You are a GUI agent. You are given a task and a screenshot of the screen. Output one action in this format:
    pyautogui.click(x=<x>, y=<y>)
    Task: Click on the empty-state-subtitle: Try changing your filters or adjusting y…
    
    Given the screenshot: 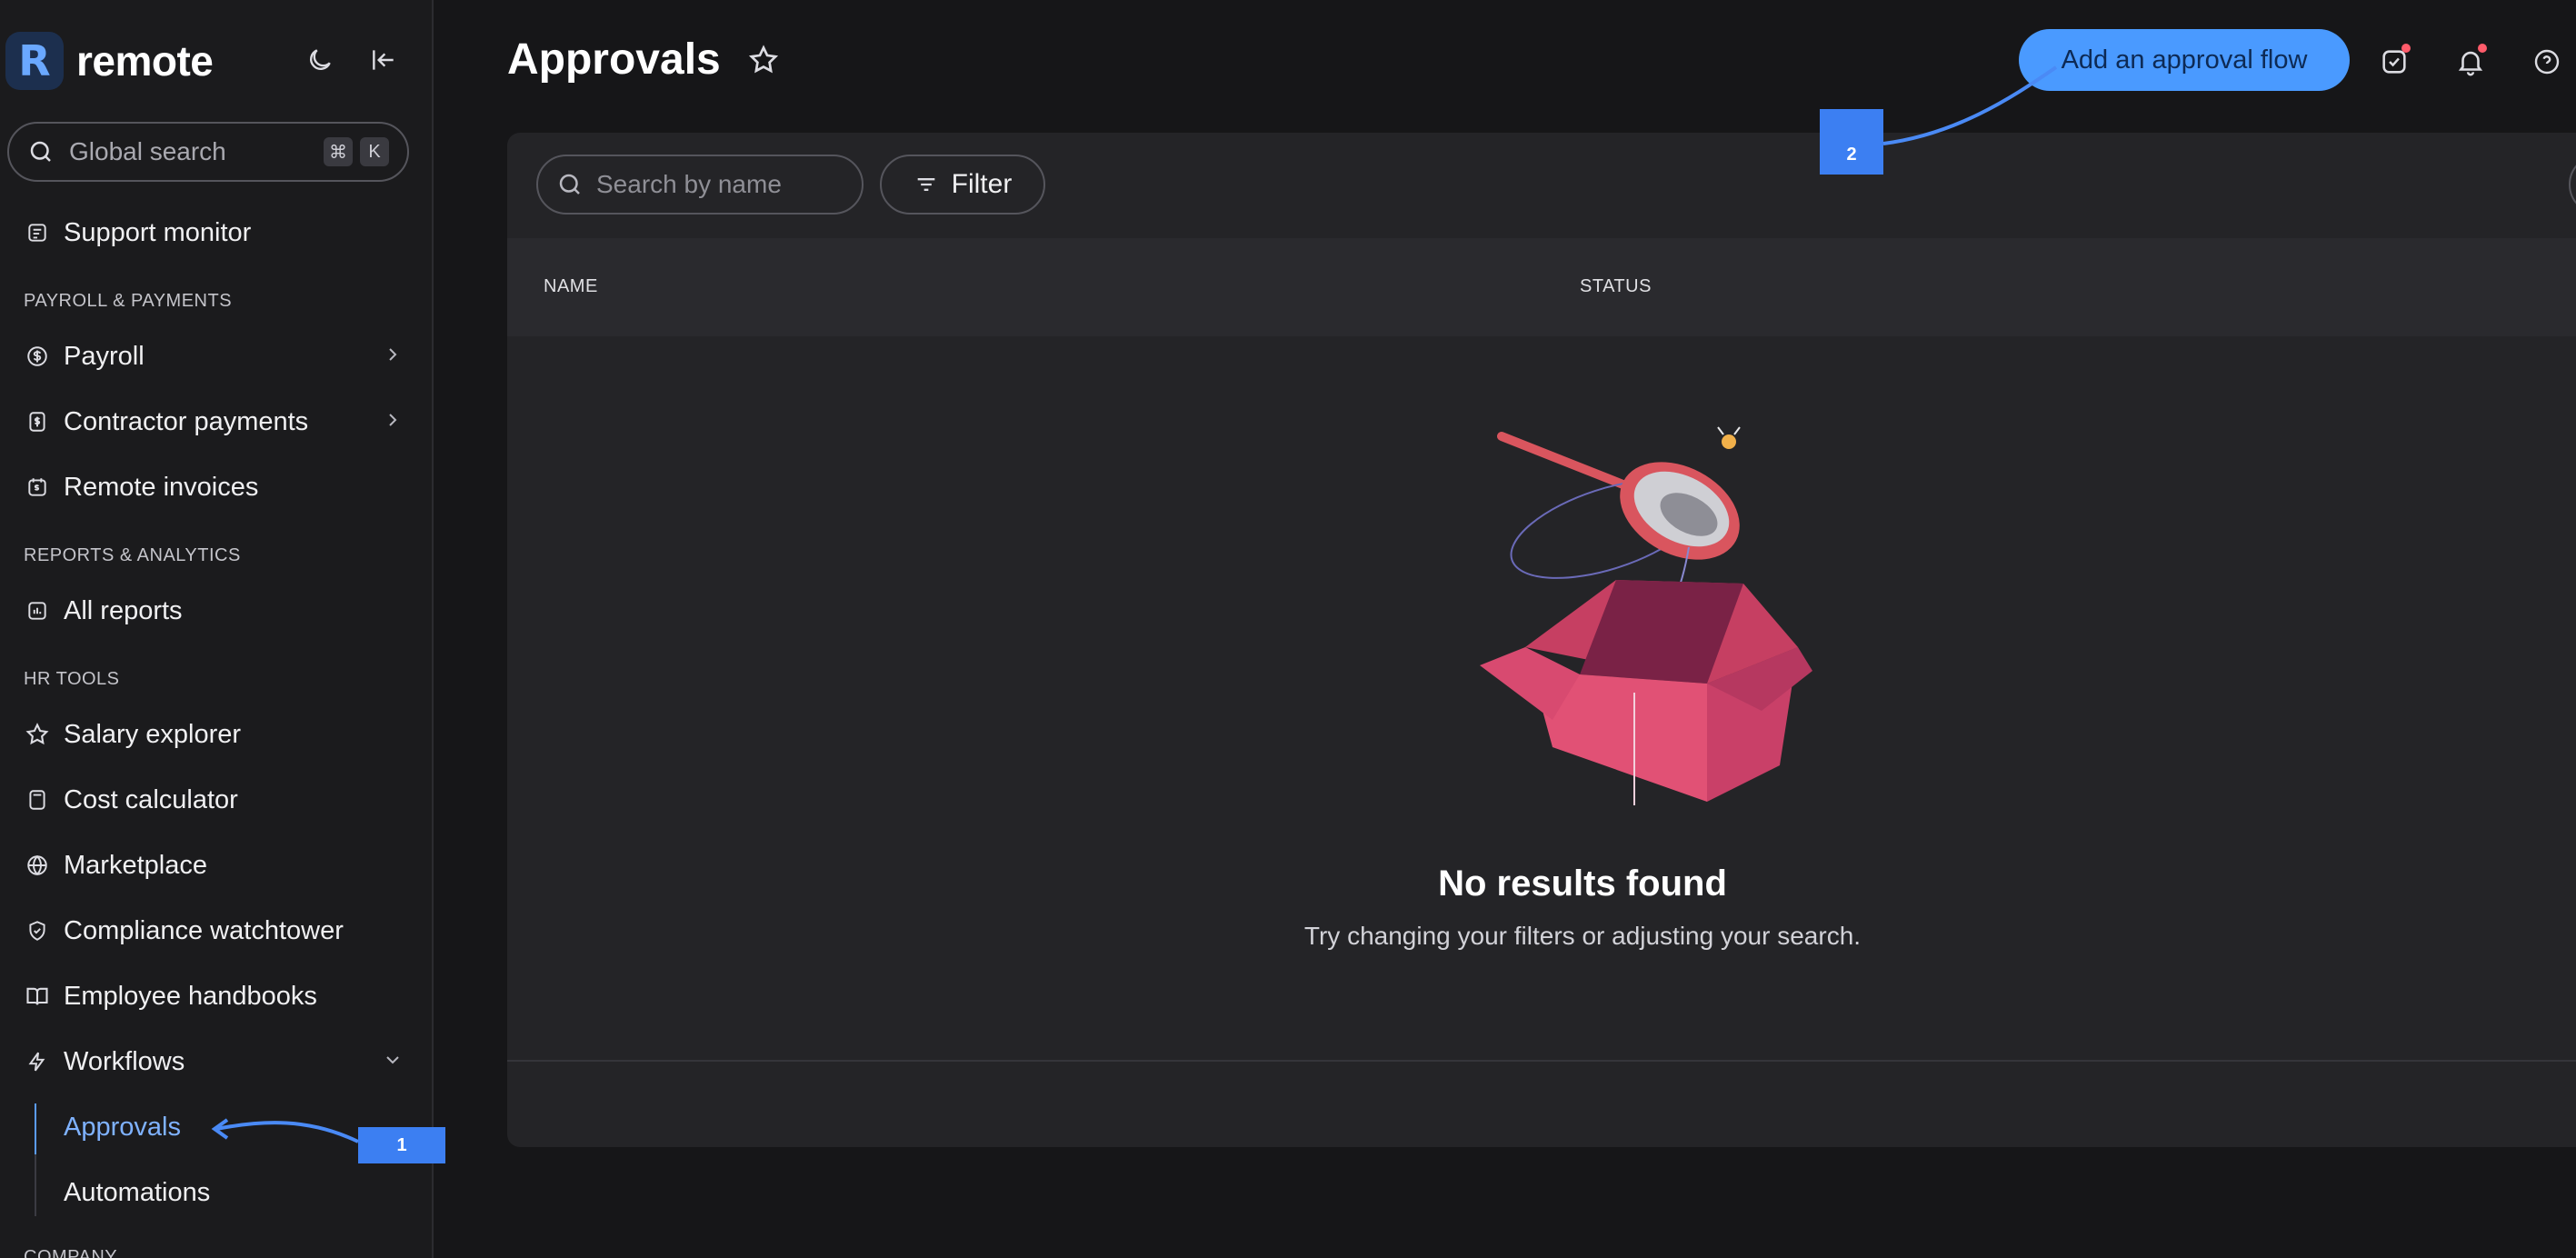 What is the action you would take?
    pyautogui.click(x=1582, y=936)
    